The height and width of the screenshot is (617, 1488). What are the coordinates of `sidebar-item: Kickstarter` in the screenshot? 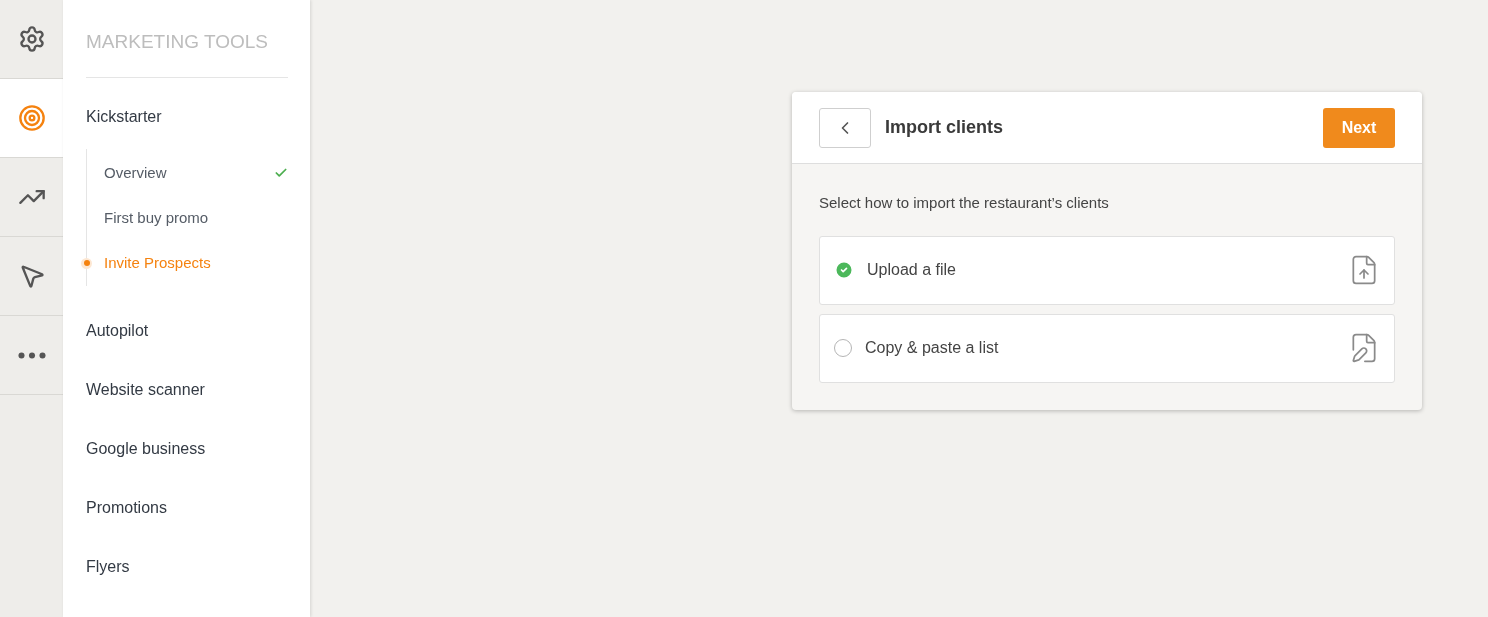 It's located at (187, 117).